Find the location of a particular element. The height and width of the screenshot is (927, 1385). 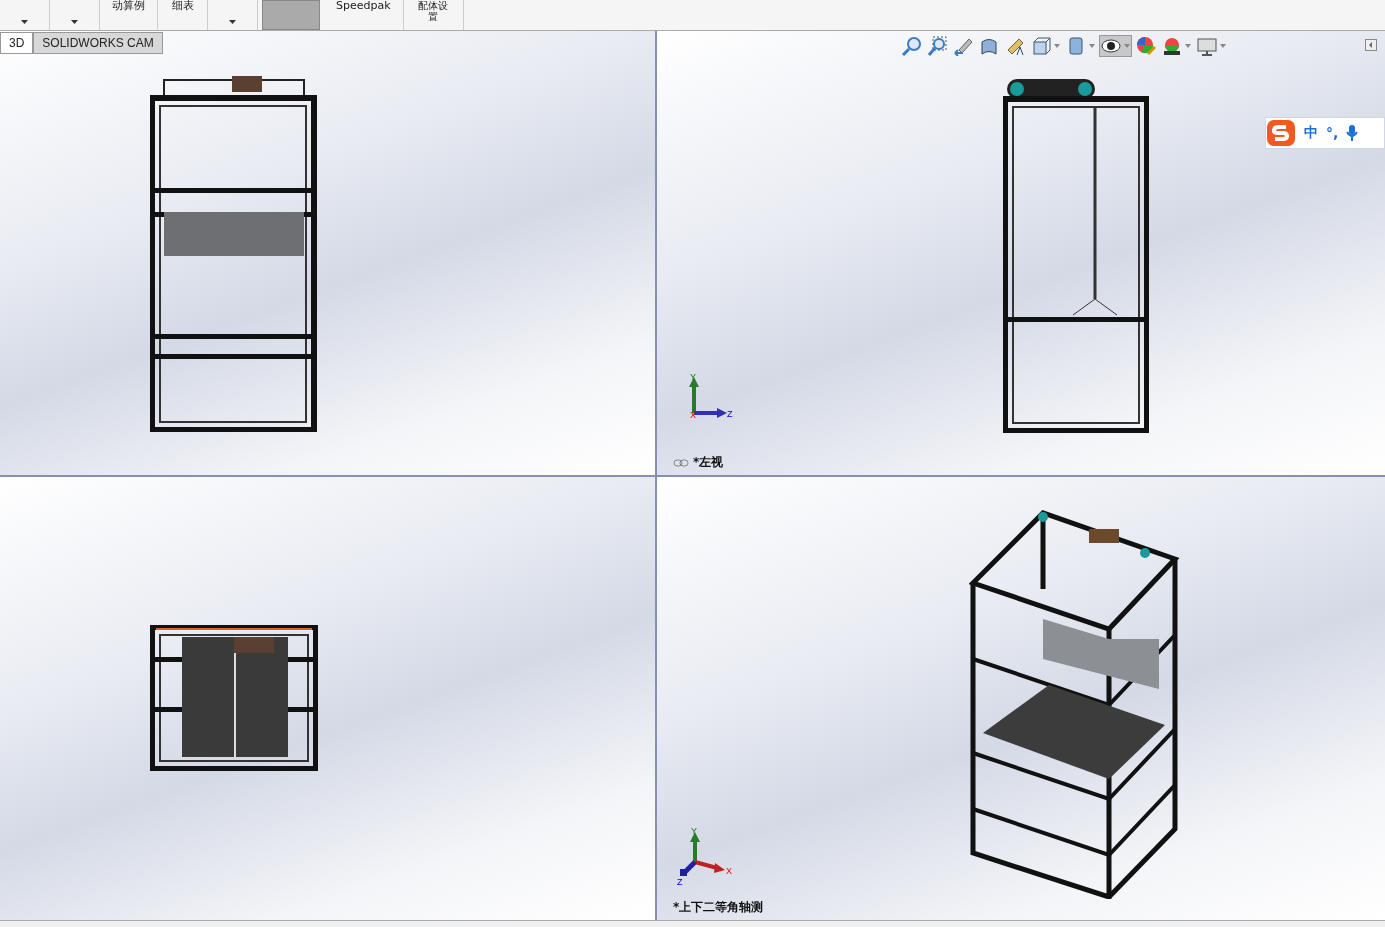

view-name: *左视 is located at coordinates (708, 462).